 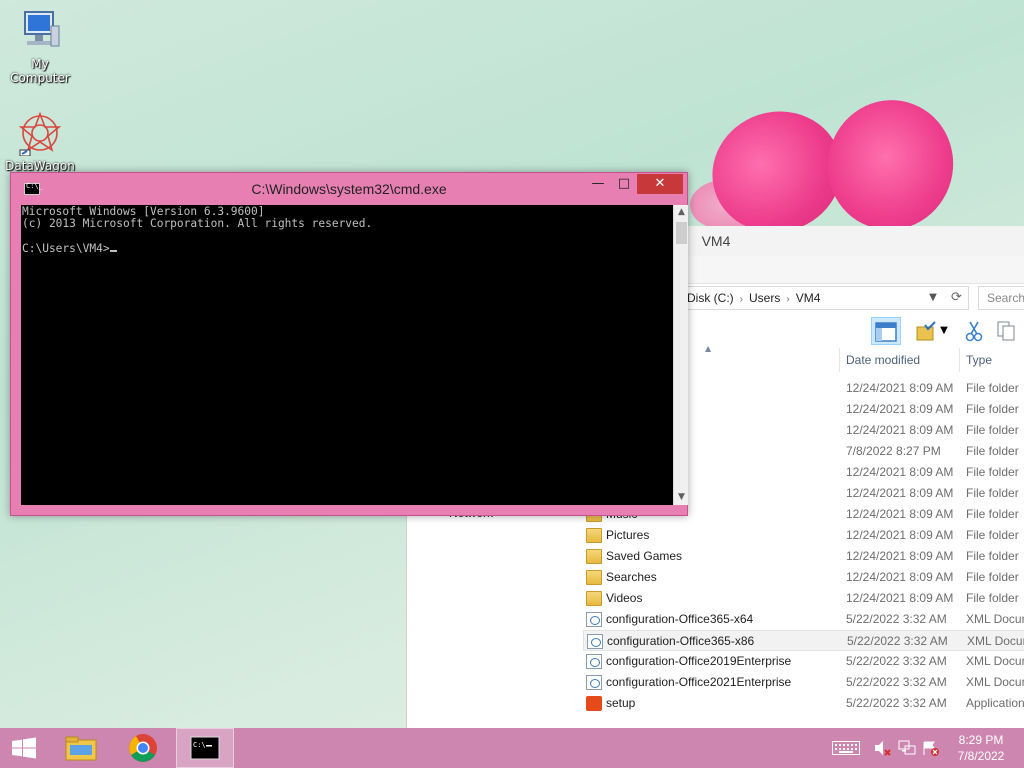 I want to click on file-name: configuration-Office365-x64, so click(x=680, y=619).